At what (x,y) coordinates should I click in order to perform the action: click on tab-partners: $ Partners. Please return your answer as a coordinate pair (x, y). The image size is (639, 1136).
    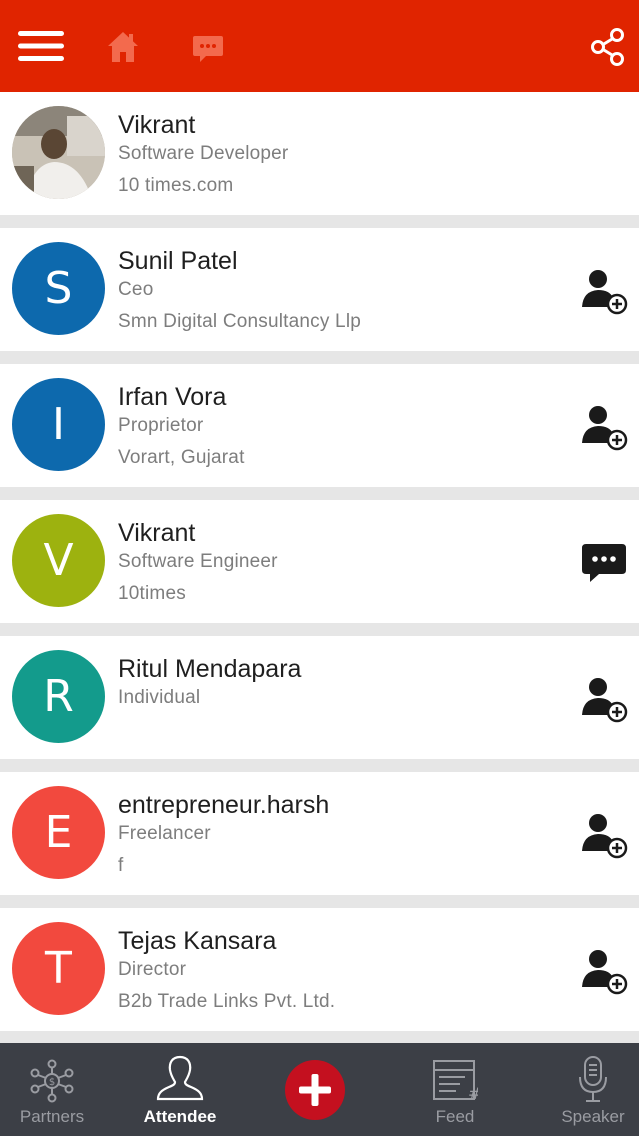
    Looking at the image, I should click on (52, 1089).